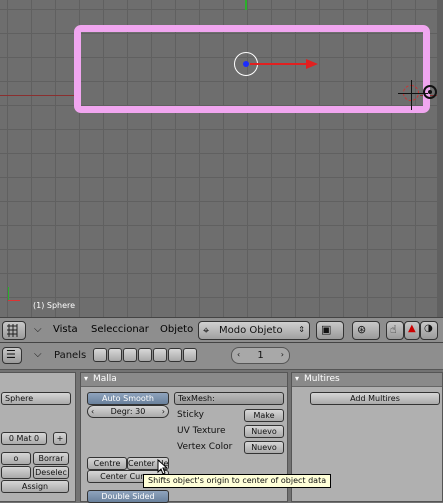 The image size is (443, 503). What do you see at coordinates (190, 415) in the screenshot?
I see `sticky-label: Sticky` at bounding box center [190, 415].